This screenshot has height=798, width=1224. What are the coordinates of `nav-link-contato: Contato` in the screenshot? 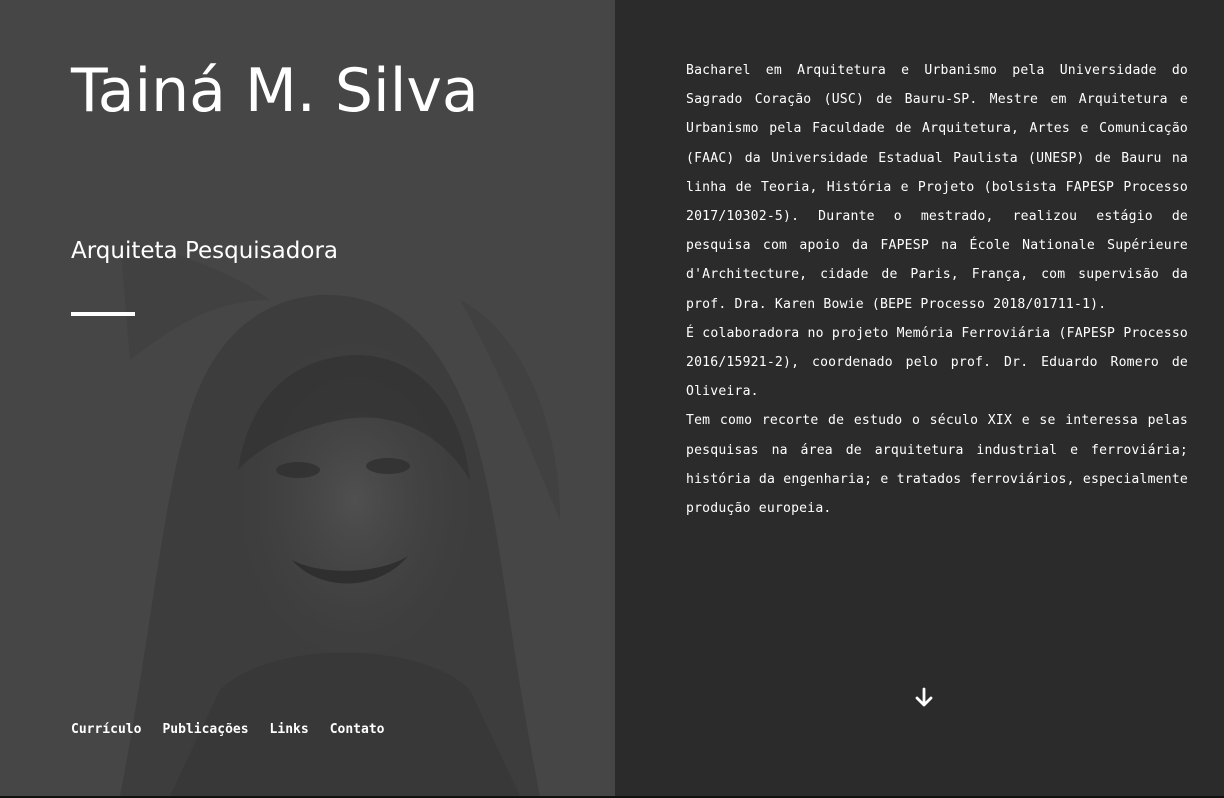 It's located at (357, 729).